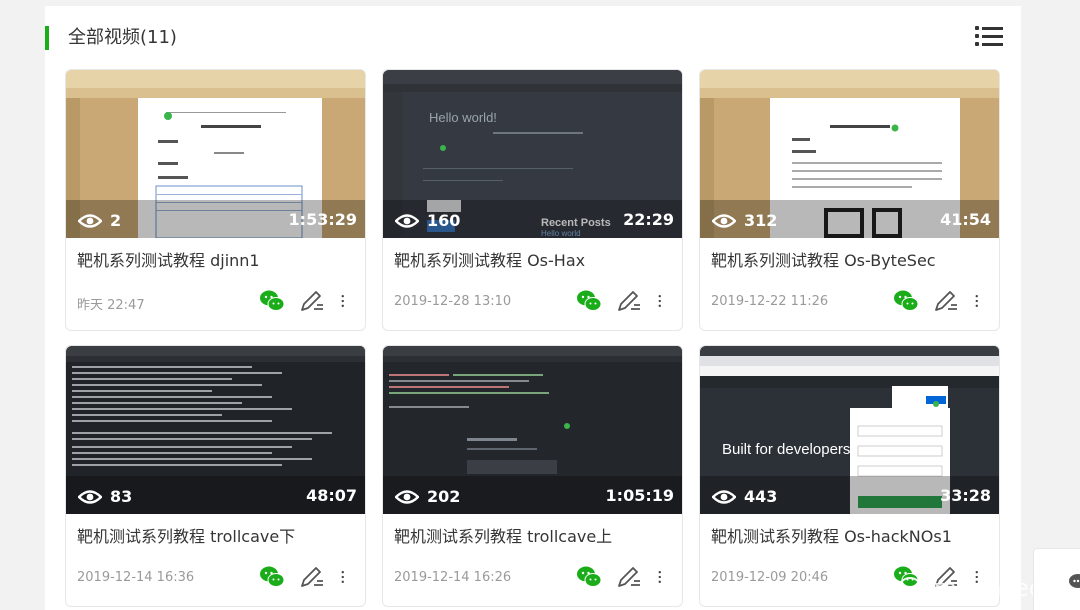 Image resolution: width=1080 pixels, height=610 pixels. I want to click on video-duration: 1:53:29, so click(322, 219).